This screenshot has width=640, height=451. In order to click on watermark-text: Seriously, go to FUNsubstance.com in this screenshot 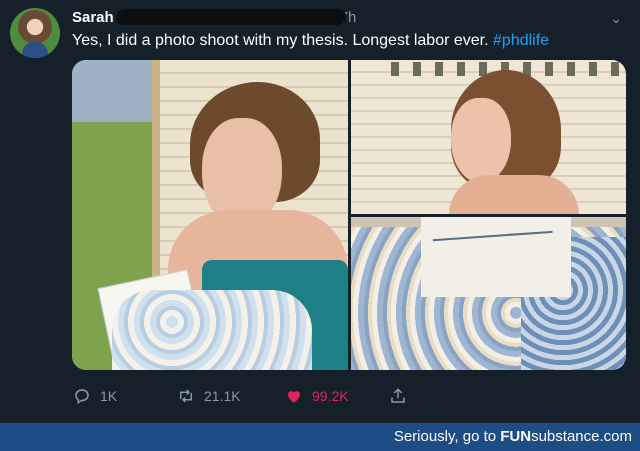, I will do `click(513, 436)`.